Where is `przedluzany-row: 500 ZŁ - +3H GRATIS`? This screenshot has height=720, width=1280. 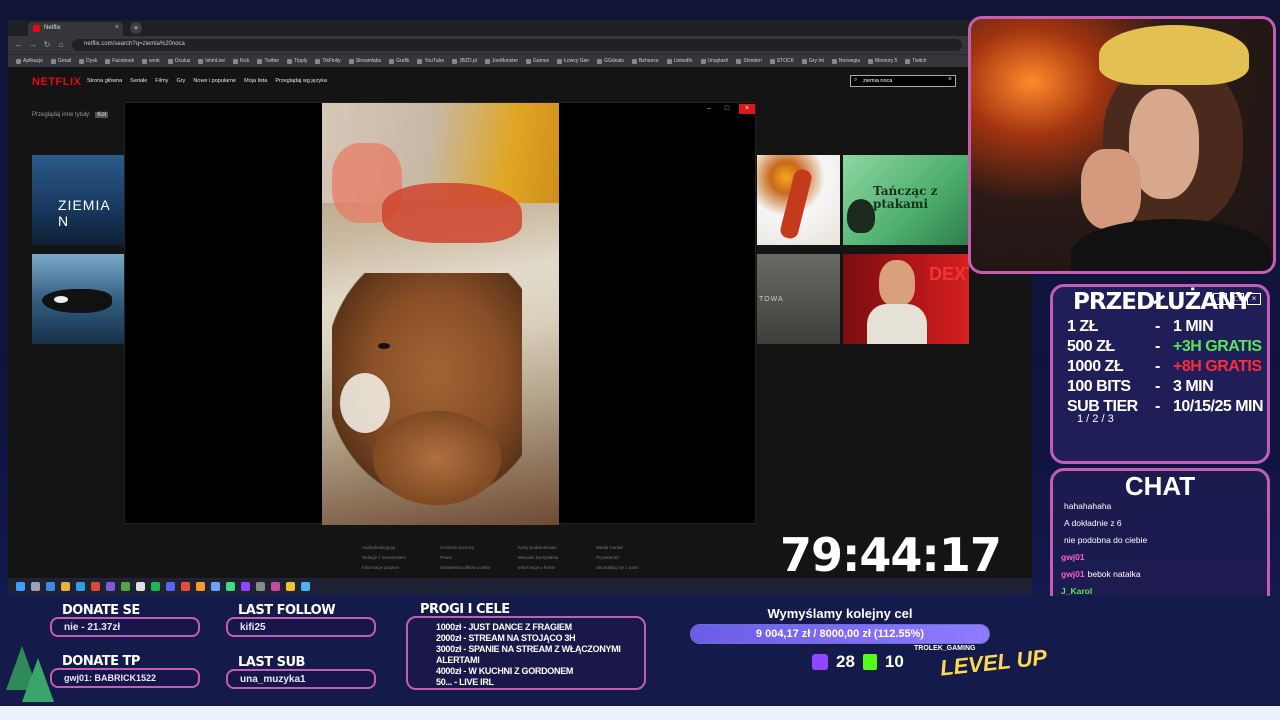 przedluzany-row: 500 ZŁ - +3H GRATIS is located at coordinates (1165, 347).